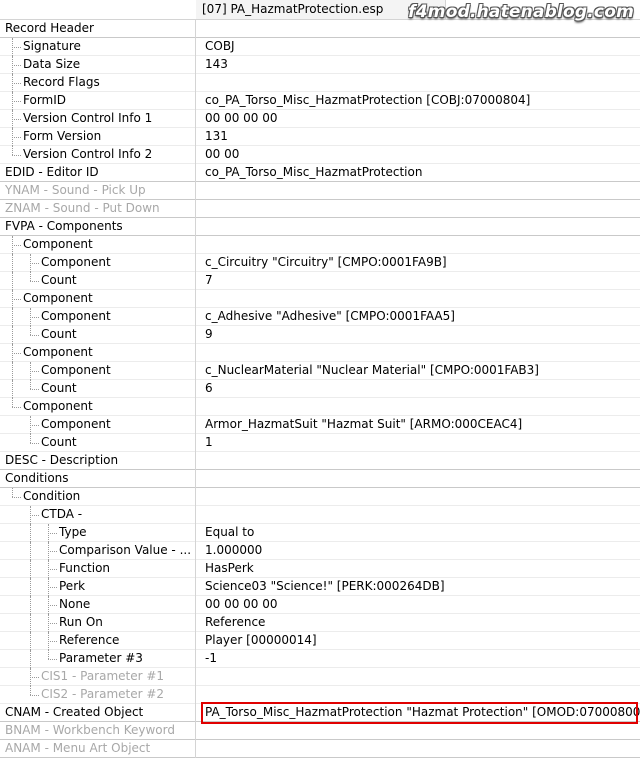  What do you see at coordinates (418, 281) in the screenshot?
I see `tree-row-value: 7` at bounding box center [418, 281].